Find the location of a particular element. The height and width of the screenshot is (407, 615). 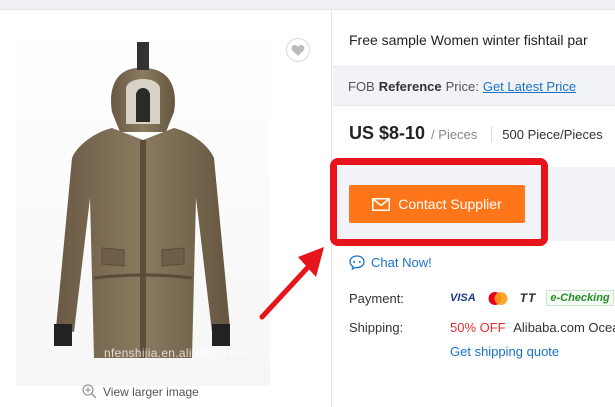

chat-now-link: Chat Now! is located at coordinates (390, 262).